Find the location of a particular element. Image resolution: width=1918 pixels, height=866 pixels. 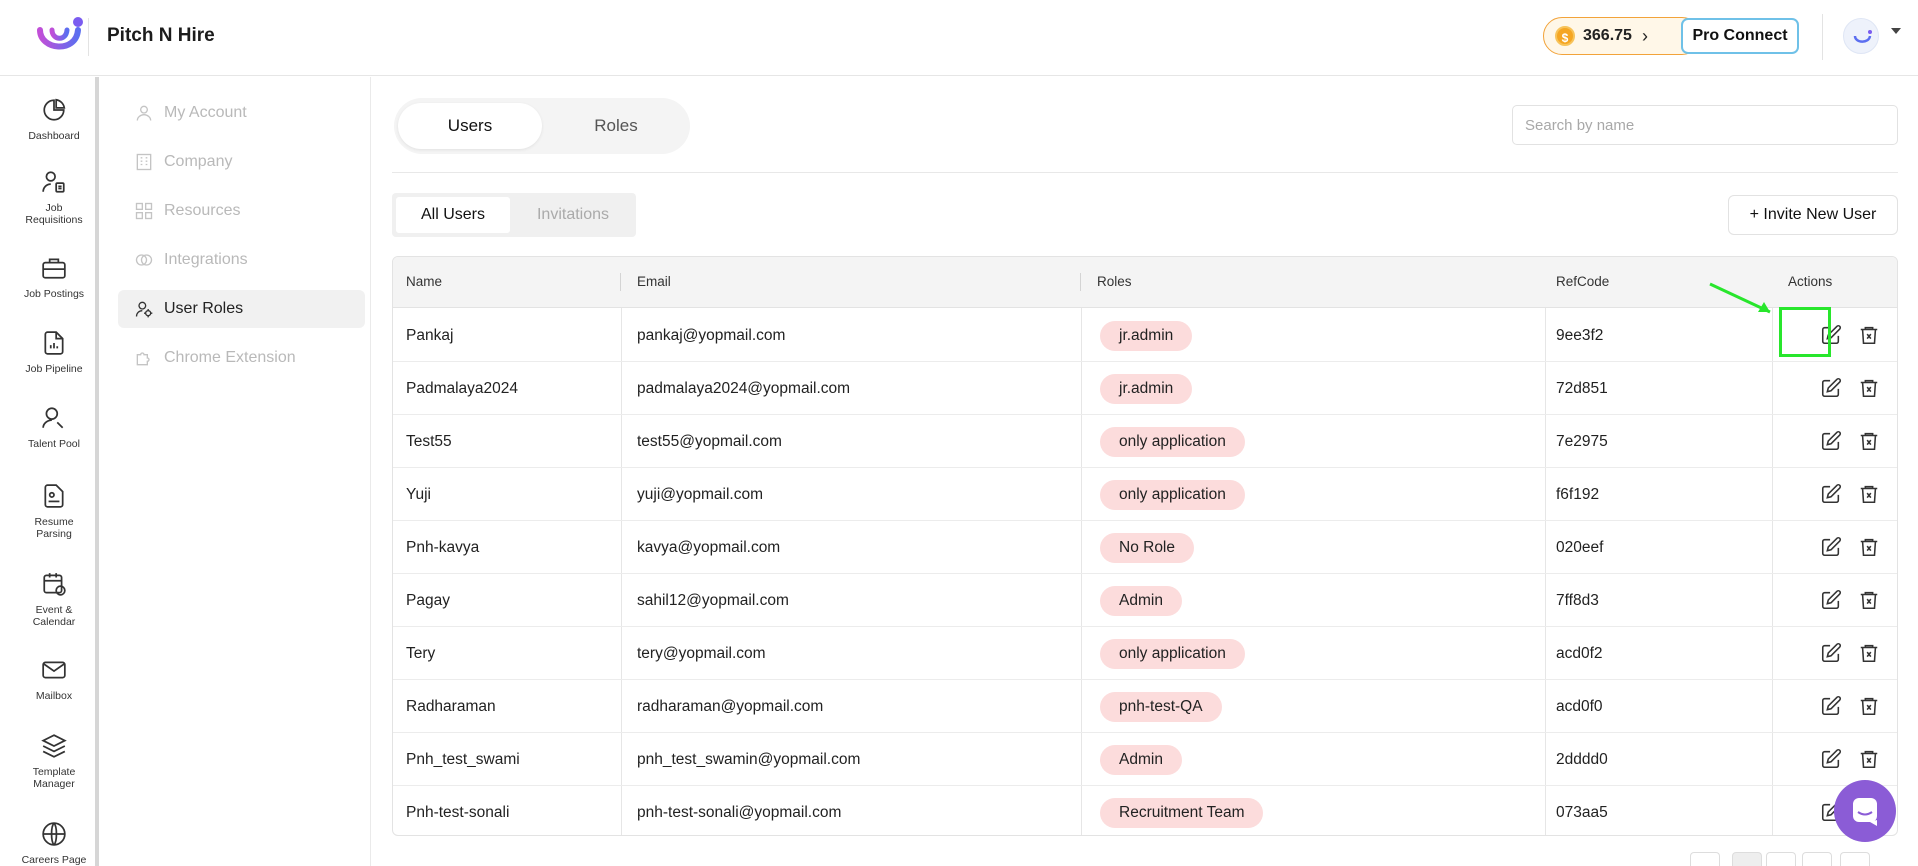

settings-item-chrome-extension: Chrome Extension is located at coordinates (241, 358).